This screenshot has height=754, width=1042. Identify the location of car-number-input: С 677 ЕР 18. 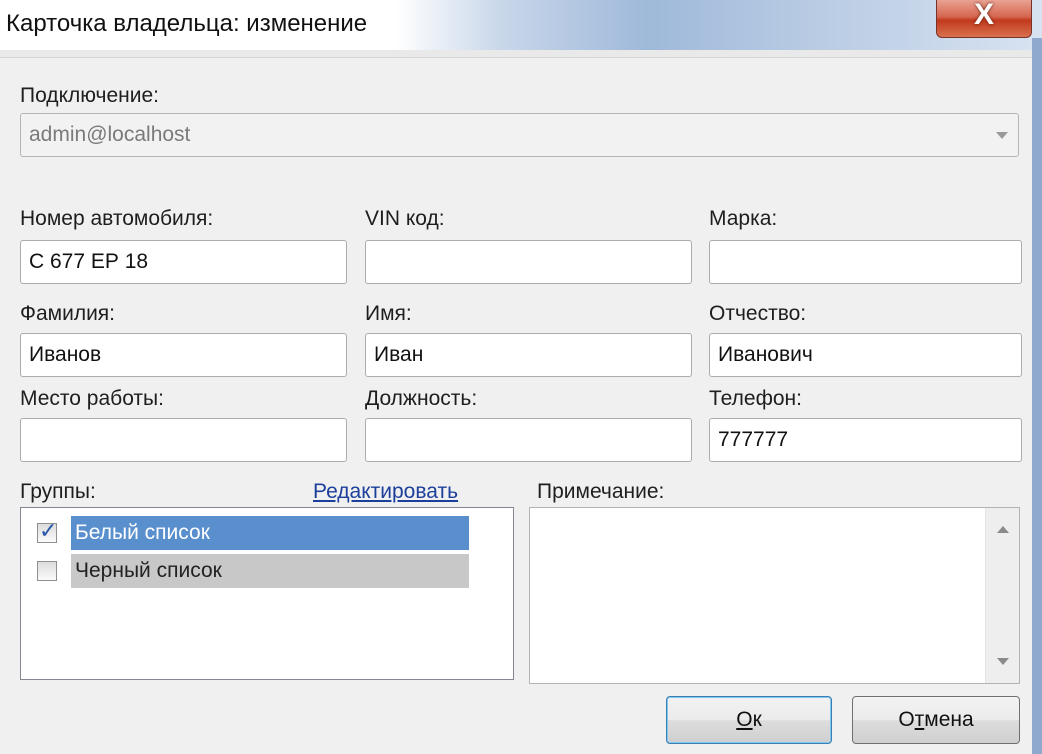
(183, 262).